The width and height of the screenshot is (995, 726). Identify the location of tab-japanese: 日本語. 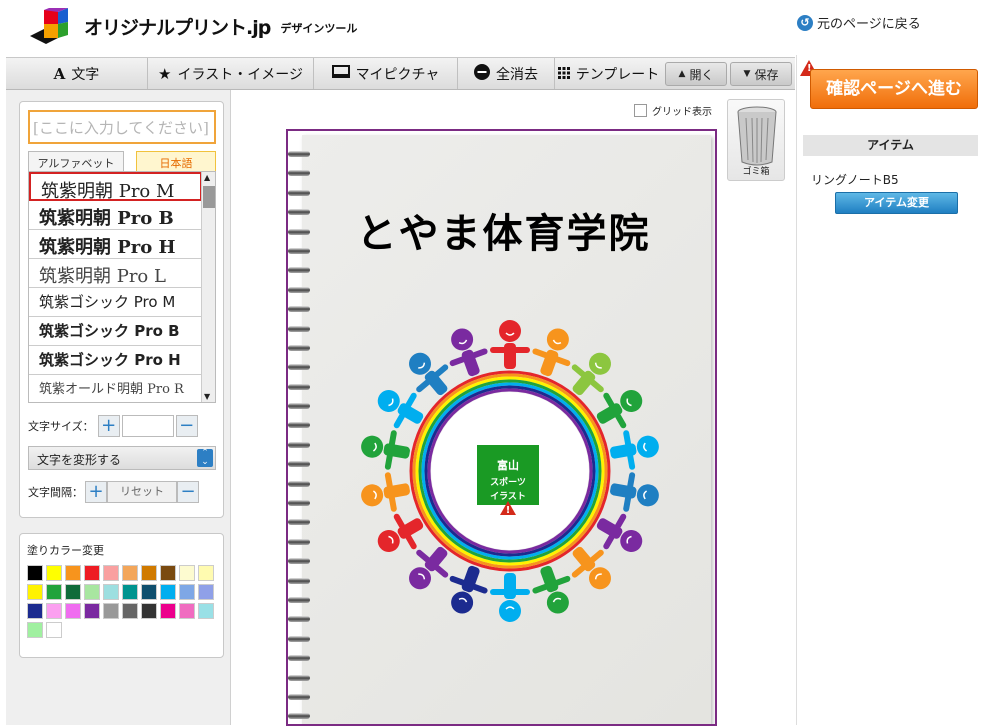
(176, 161).